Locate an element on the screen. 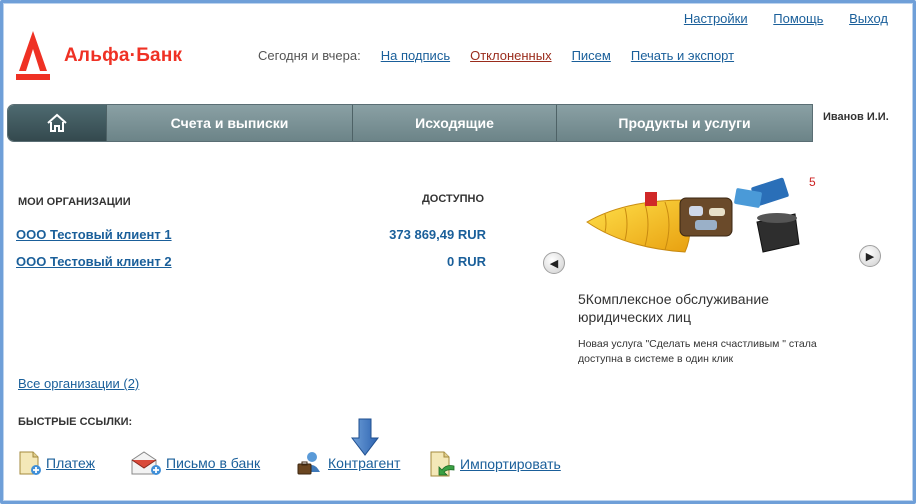  quick-payment: Платеж is located at coordinates (56, 463).